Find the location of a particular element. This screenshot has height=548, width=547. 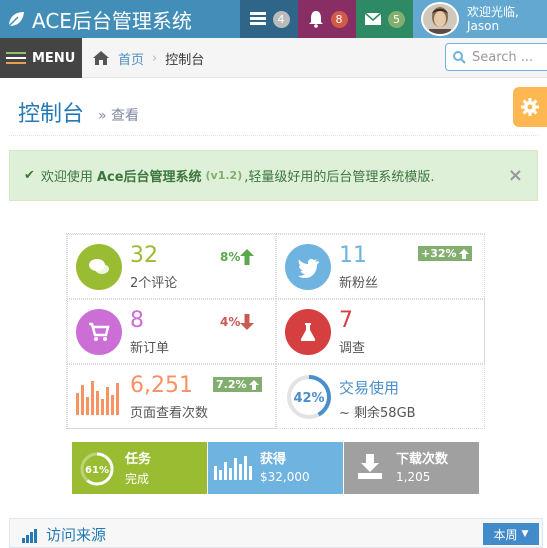

infobox-label: ~ 剩余58GB is located at coordinates (377, 413).